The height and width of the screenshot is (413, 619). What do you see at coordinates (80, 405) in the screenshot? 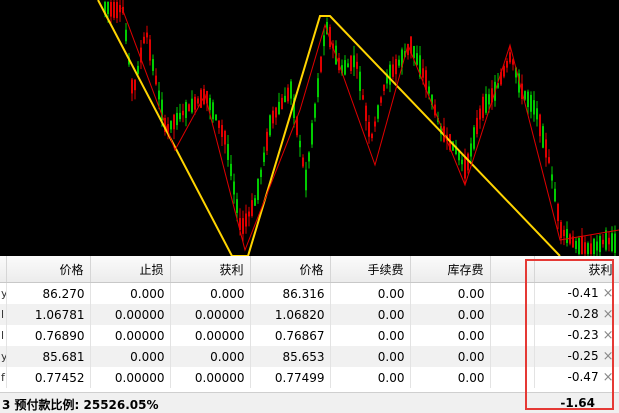
I see `margin-level-text: 3 预付款比例: 25526.05%` at bounding box center [80, 405].